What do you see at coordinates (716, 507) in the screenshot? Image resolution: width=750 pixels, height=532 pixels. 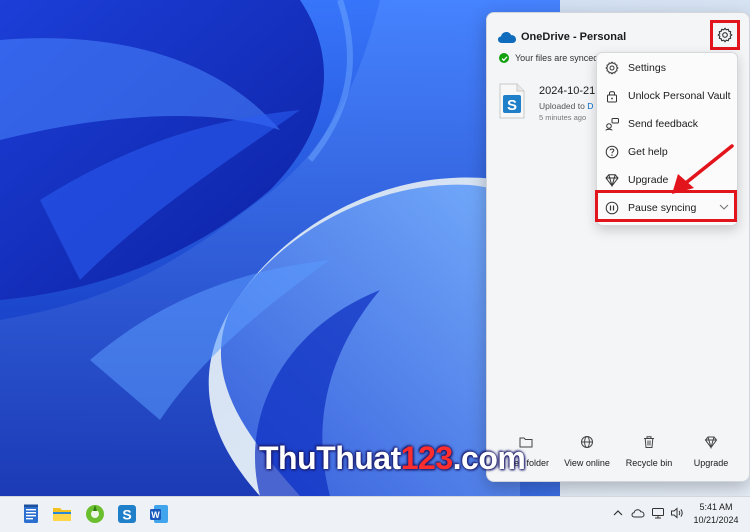 I see `clock-time: 5:41 AM` at bounding box center [716, 507].